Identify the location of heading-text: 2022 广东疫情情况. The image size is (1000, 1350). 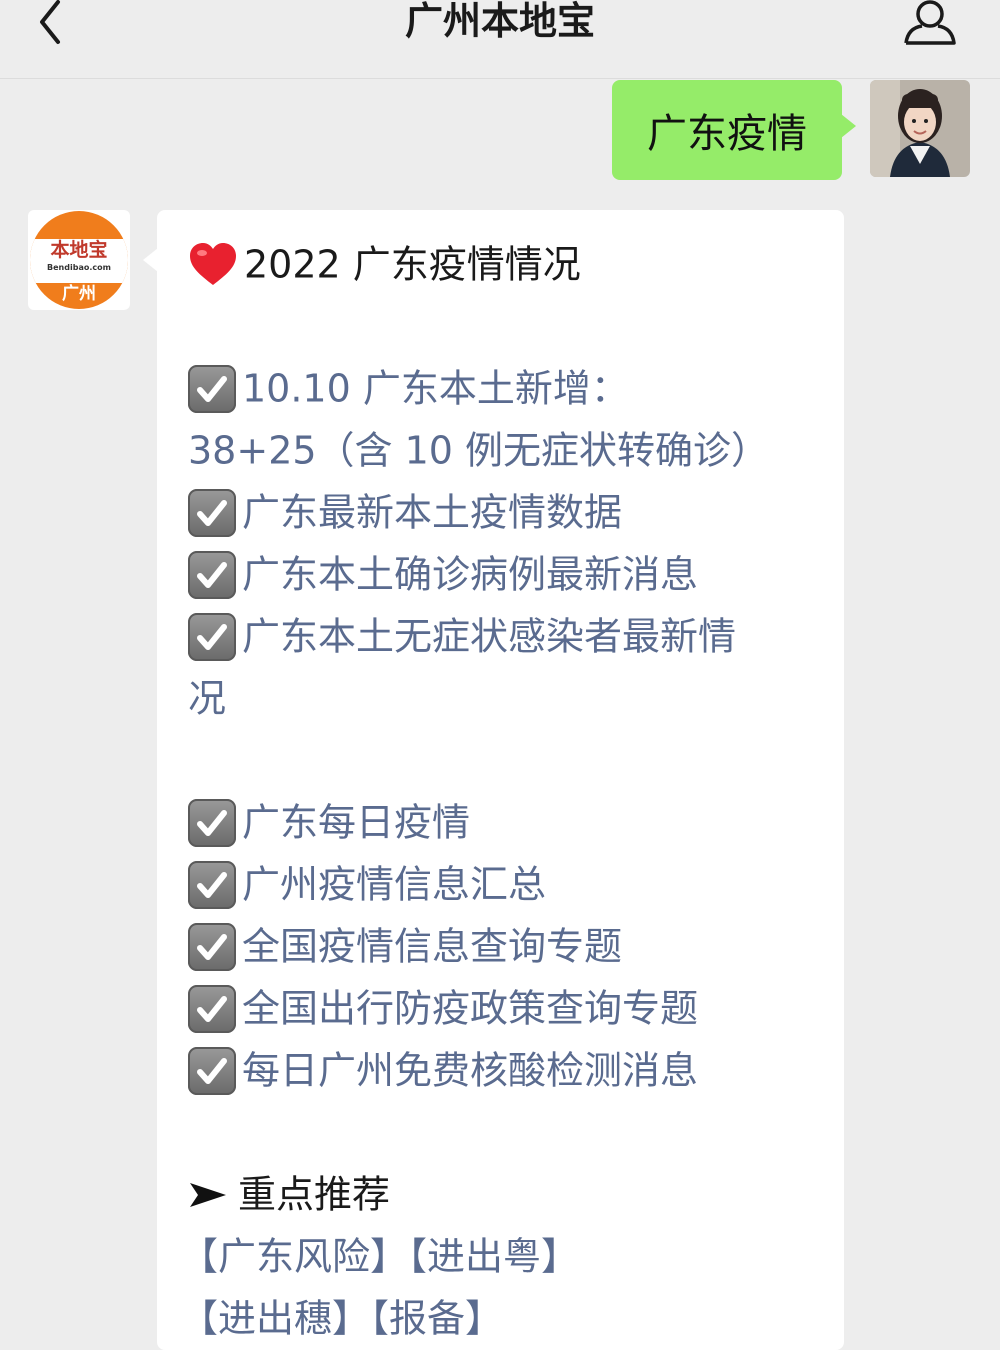
(412, 264).